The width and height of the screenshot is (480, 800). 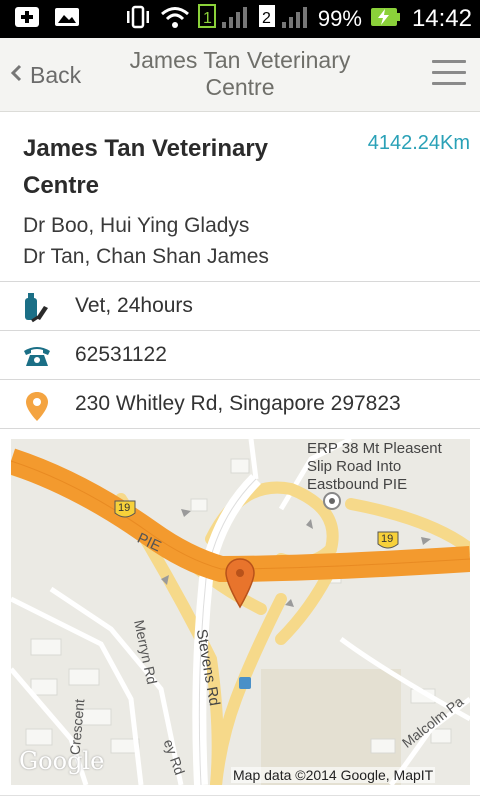 I want to click on add-notification-icon, so click(x=27, y=19).